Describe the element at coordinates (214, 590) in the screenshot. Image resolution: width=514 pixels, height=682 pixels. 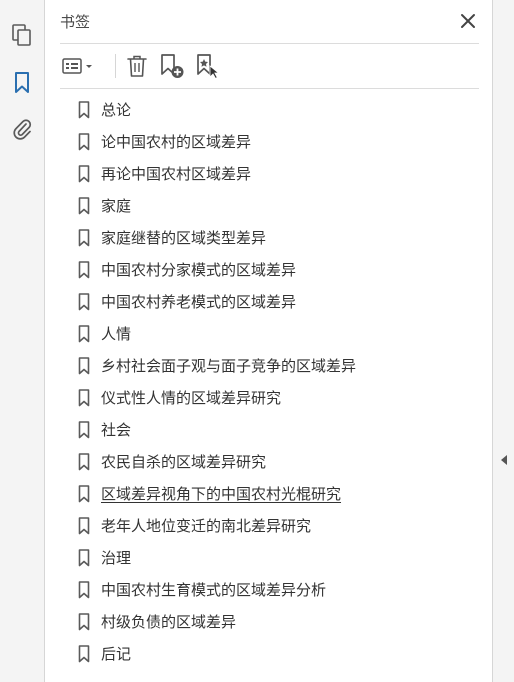
I see `bookmark-label: 中国农村生育模式的区域差异分析` at that location.